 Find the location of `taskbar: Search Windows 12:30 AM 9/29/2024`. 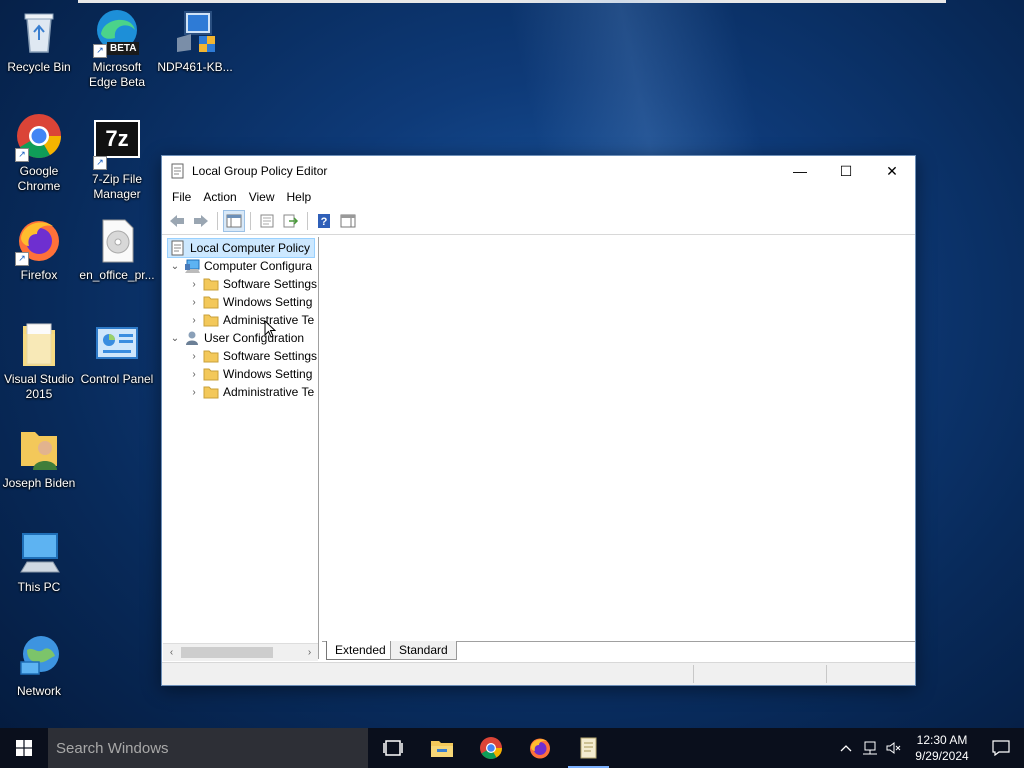

taskbar: Search Windows 12:30 AM 9/29/2024 is located at coordinates (512, 748).